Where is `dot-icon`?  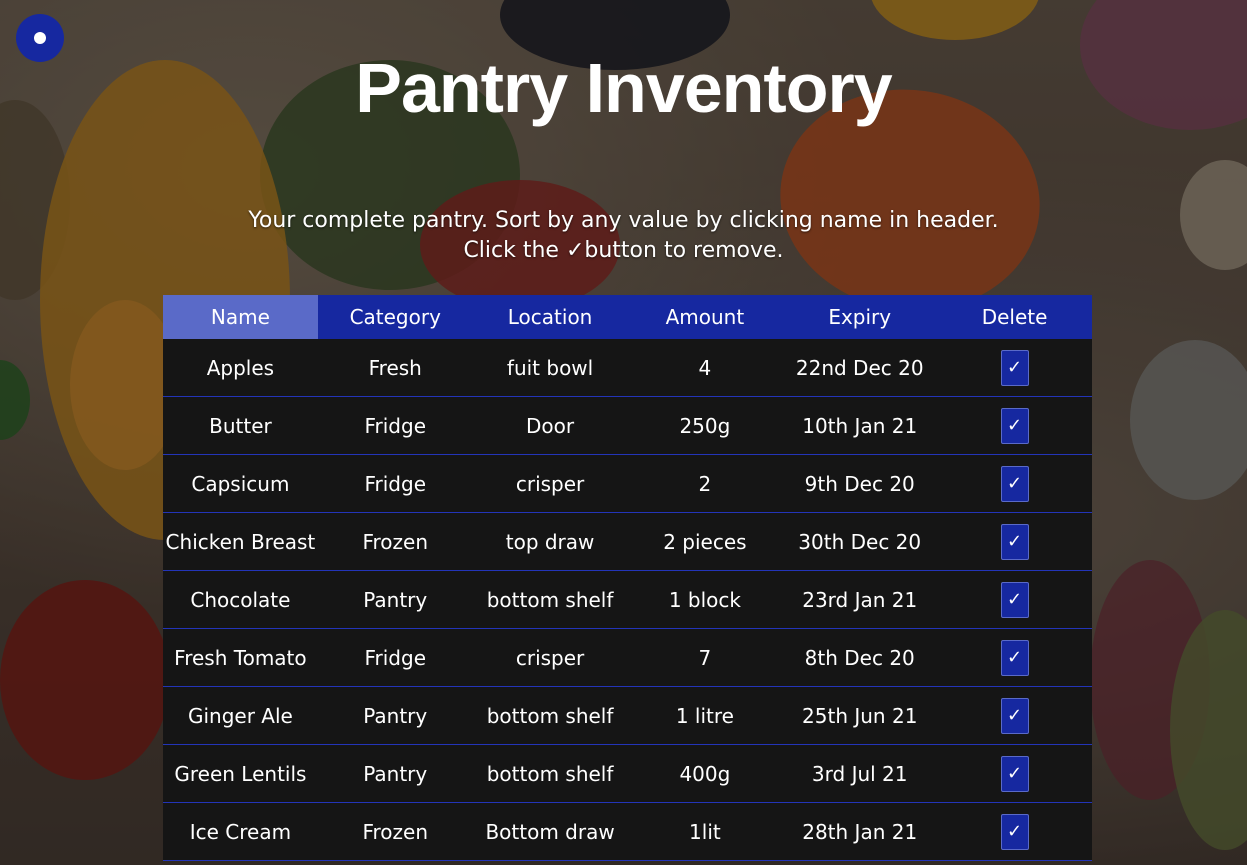 dot-icon is located at coordinates (40, 38).